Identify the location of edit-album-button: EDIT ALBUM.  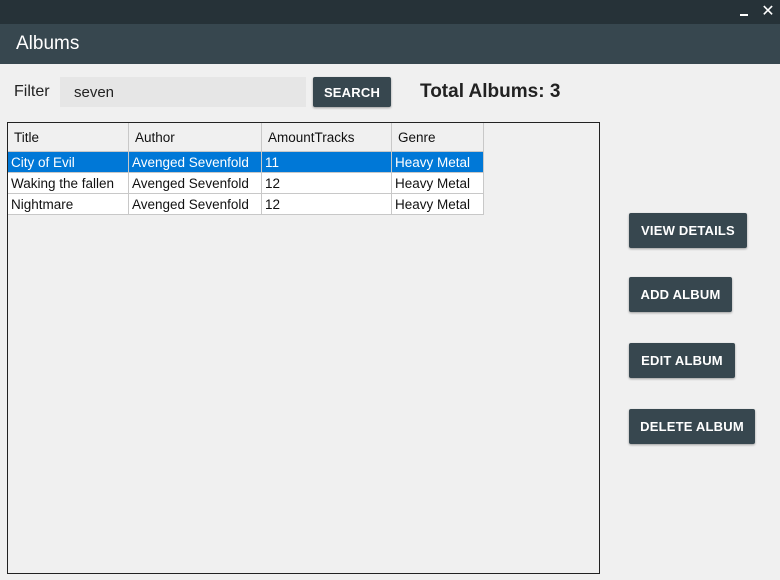
(682, 360).